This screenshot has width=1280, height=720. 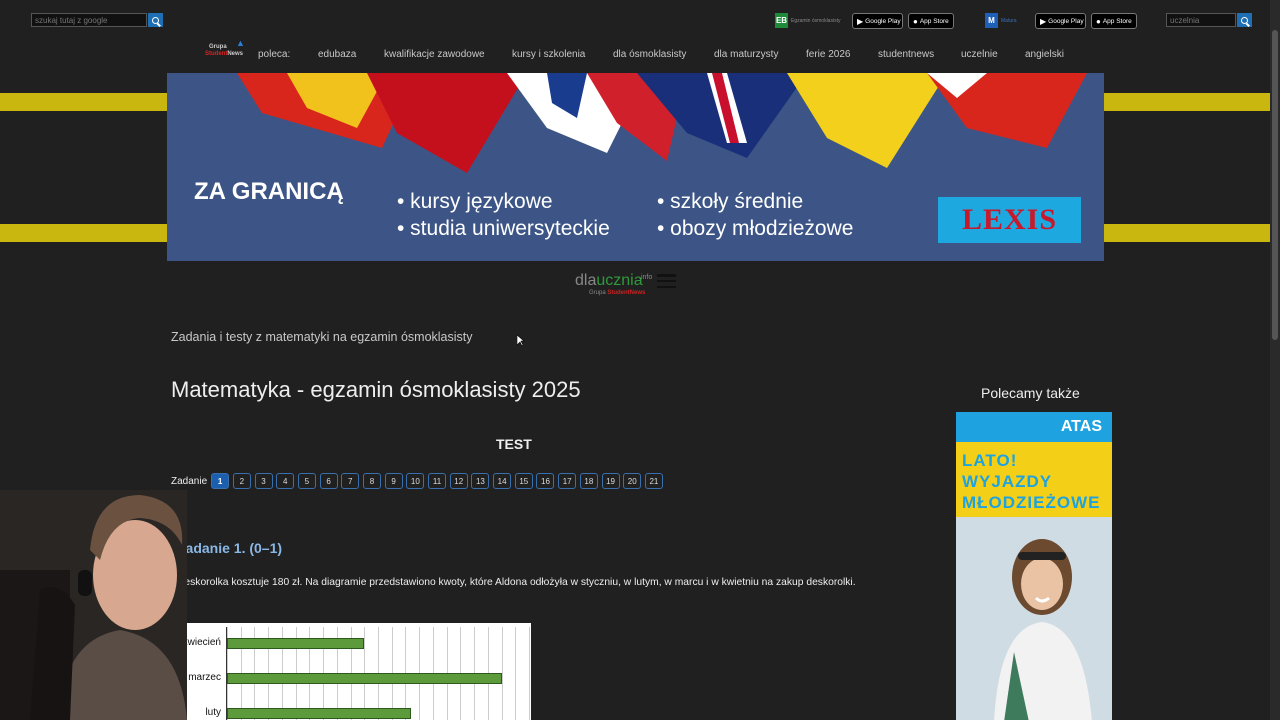 I want to click on chart-category-label: luty, so click(x=213, y=712).